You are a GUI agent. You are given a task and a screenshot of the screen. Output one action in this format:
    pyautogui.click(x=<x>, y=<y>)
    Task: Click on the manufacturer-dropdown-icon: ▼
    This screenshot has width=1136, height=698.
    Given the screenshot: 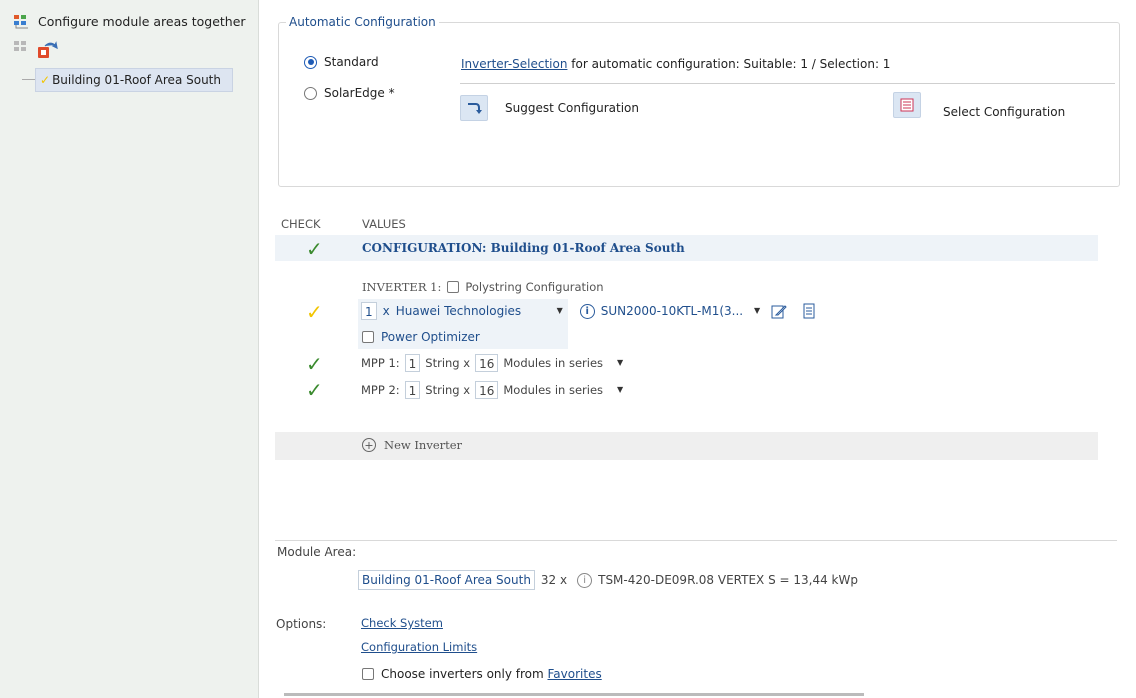 What is the action you would take?
    pyautogui.click(x=560, y=311)
    